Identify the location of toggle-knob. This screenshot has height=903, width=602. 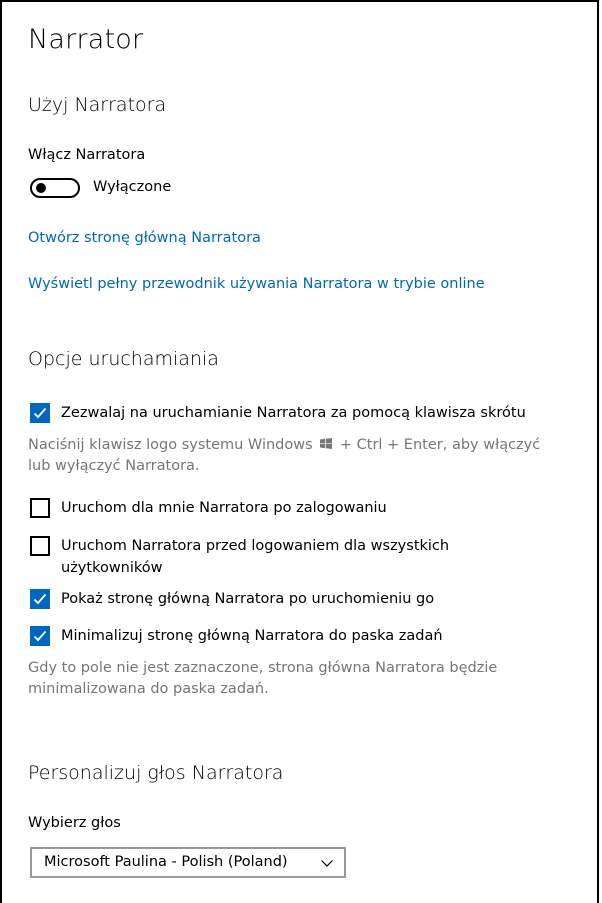
(41, 188).